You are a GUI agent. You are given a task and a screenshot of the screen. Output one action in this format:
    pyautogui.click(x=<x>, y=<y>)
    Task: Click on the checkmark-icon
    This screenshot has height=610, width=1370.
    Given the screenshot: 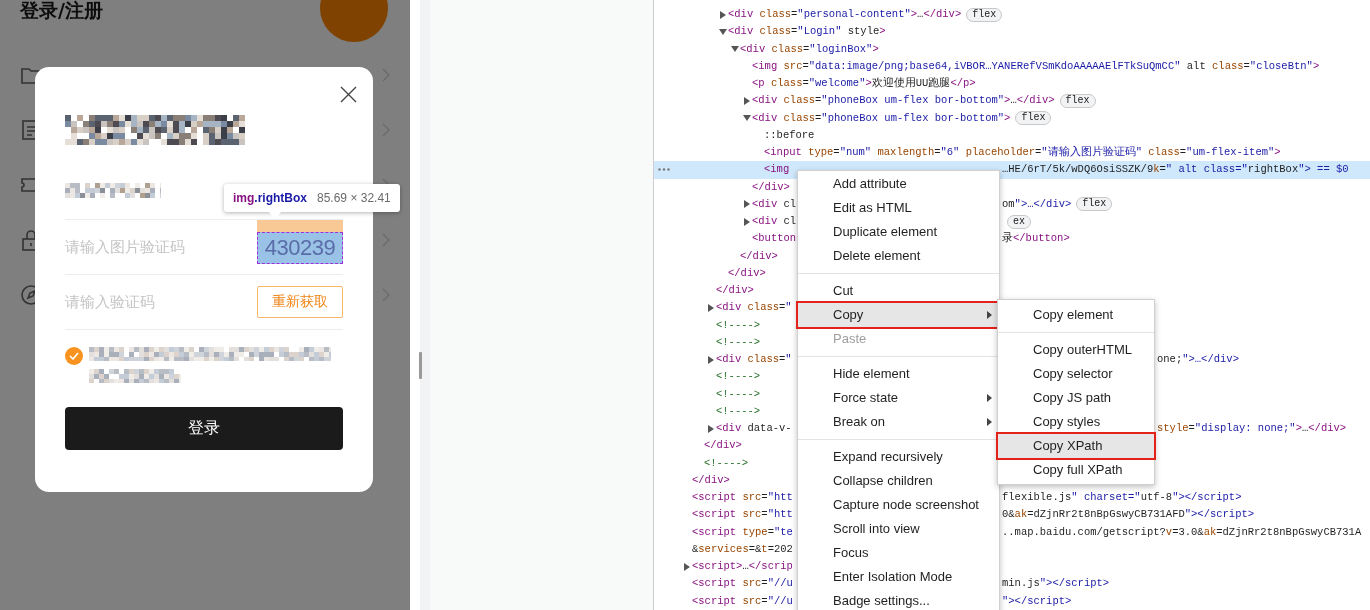 What is the action you would take?
    pyautogui.click(x=74, y=356)
    